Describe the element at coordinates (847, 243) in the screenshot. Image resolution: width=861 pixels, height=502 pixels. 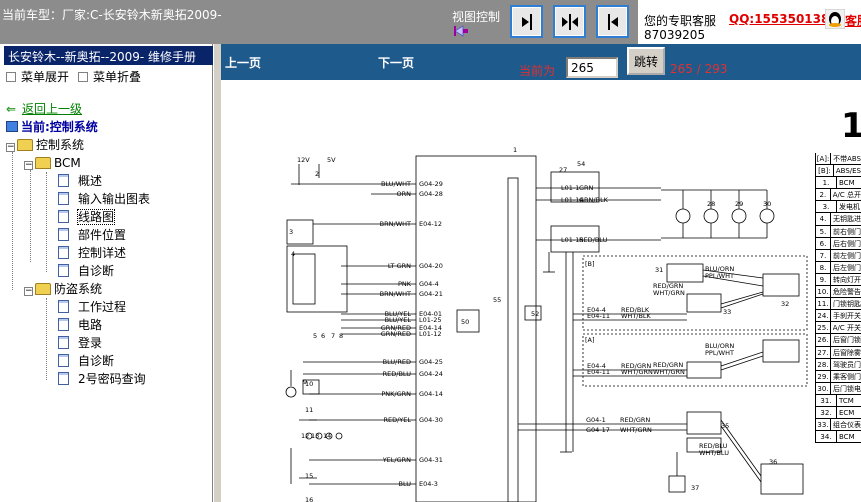
I see `legend-value: 后右侧门` at that location.